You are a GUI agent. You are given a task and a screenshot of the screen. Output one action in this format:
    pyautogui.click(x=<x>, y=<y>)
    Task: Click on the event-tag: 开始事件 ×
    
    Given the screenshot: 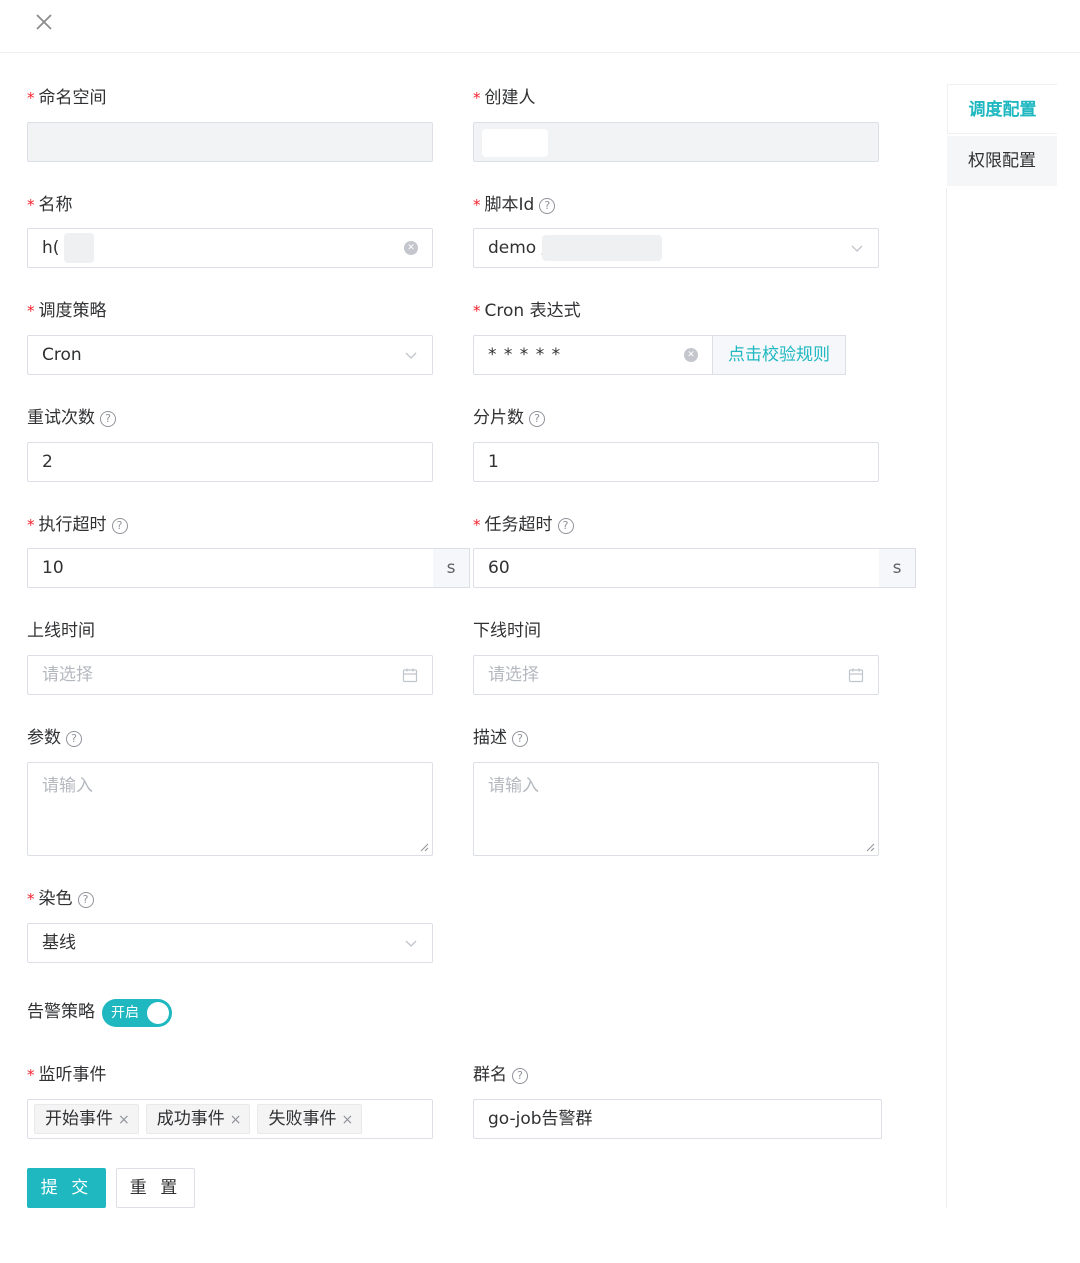 What is the action you would take?
    pyautogui.click(x=86, y=1119)
    